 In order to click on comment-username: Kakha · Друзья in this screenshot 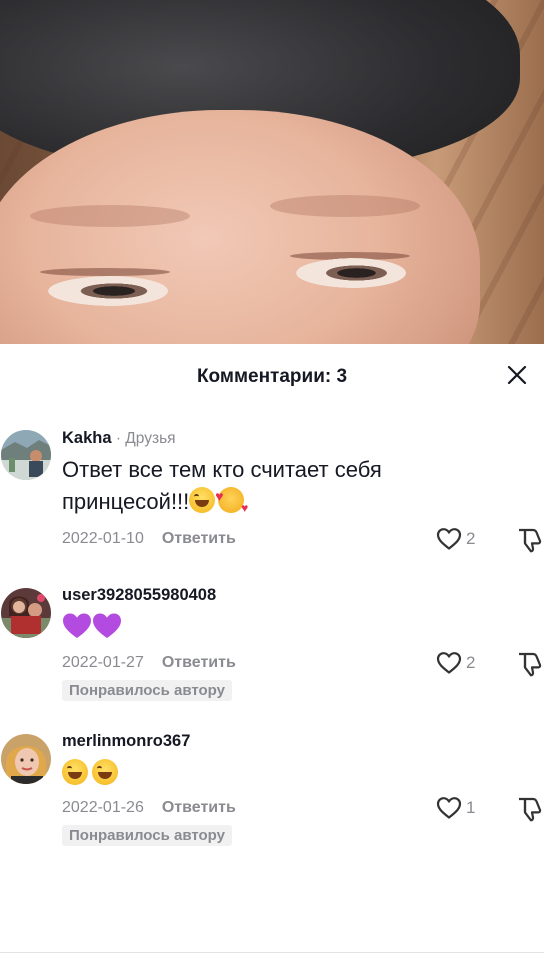, I will do `click(119, 438)`.